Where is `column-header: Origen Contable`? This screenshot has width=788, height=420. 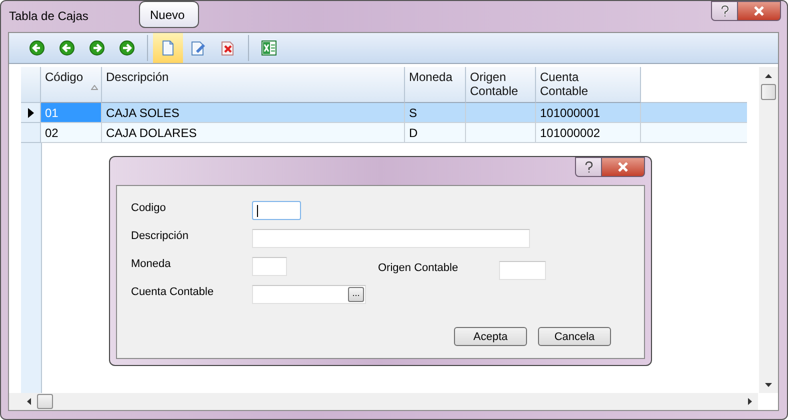
column-header: Origen Contable is located at coordinates (501, 85).